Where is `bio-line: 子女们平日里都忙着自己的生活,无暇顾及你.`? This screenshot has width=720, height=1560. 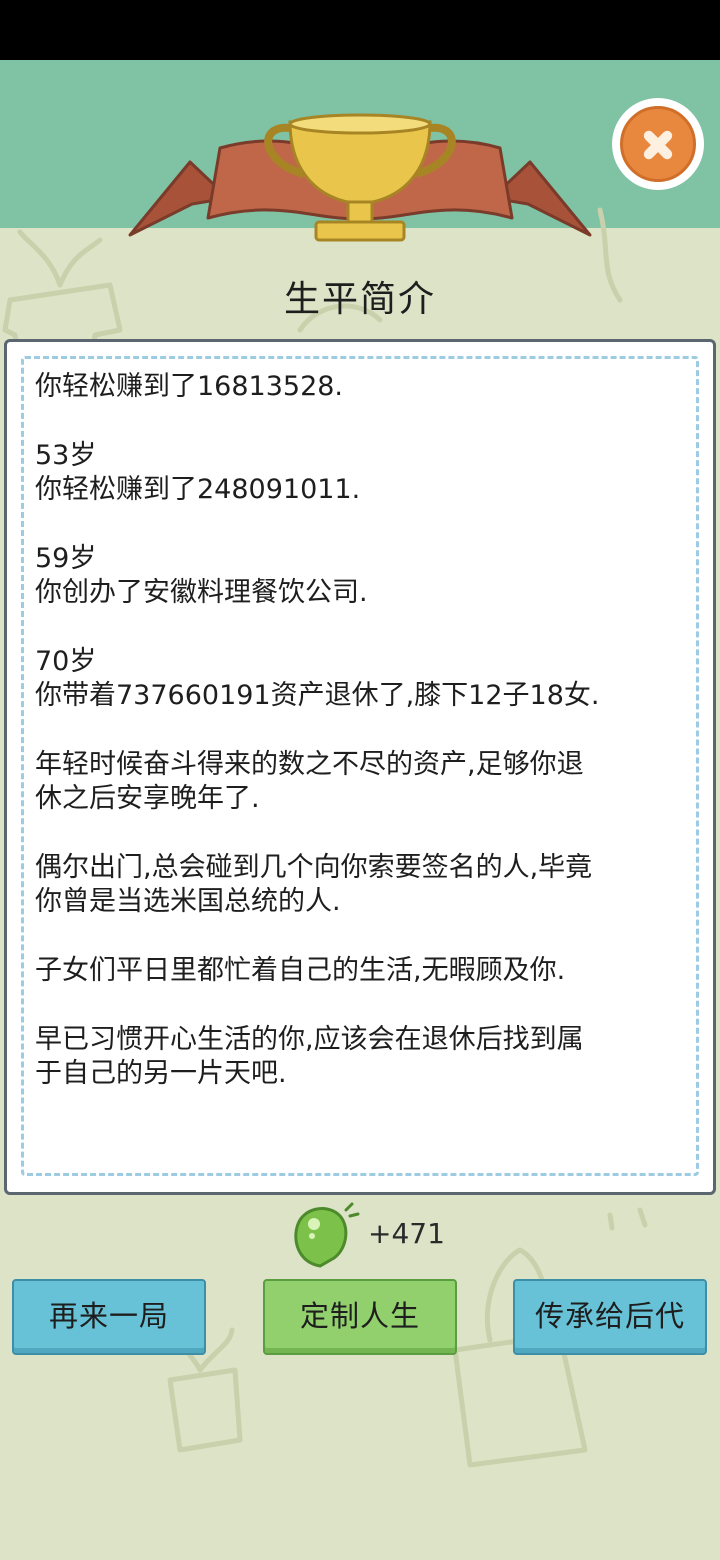
bio-line: 子女们平日里都忙着自己的生活,无暇顾及你. is located at coordinates (300, 970).